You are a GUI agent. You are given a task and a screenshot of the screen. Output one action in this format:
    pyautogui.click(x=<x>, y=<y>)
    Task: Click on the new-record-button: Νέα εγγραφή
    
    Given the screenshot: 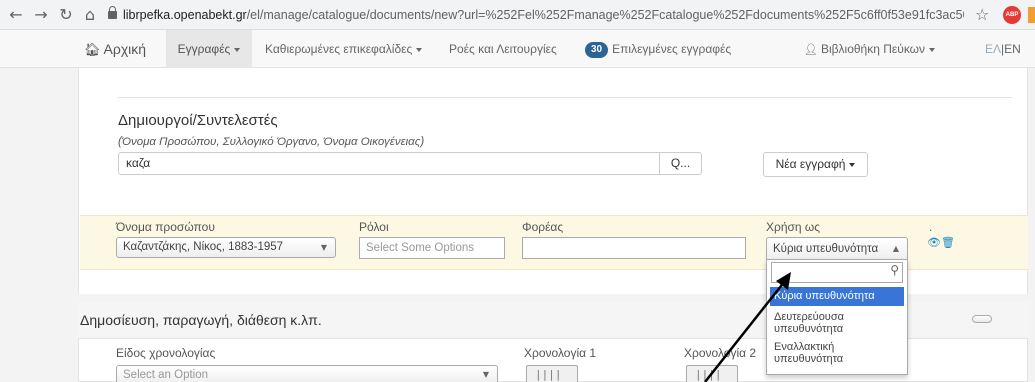 What is the action you would take?
    pyautogui.click(x=815, y=164)
    